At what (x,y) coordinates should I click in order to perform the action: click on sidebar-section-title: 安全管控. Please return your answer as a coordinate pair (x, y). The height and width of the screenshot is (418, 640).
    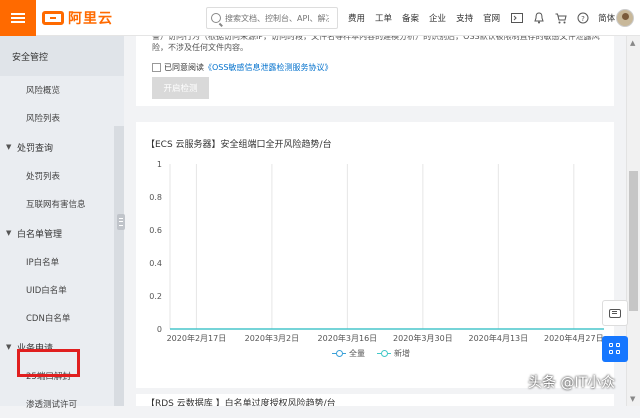
    Looking at the image, I should click on (62, 56).